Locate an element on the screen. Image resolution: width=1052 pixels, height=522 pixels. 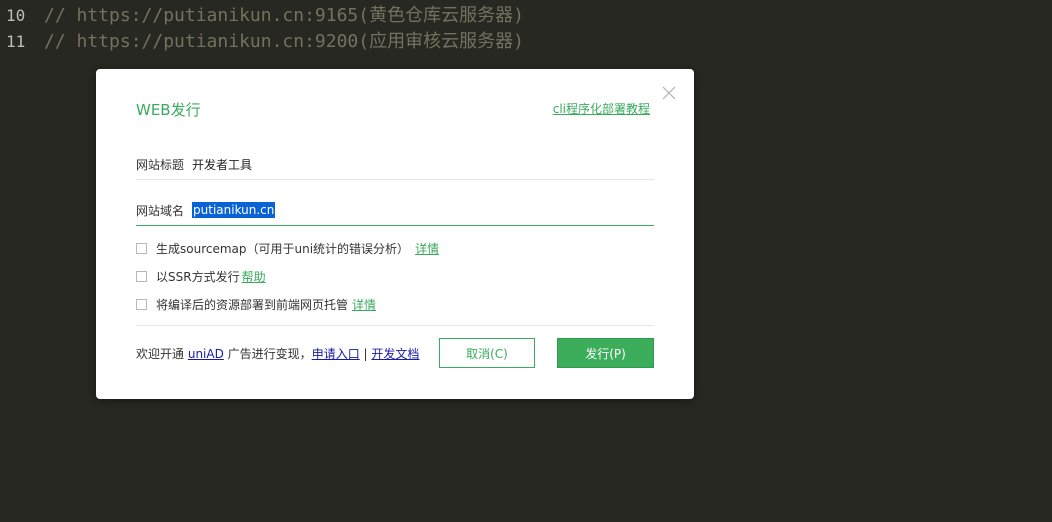
site-title-row: 网站标题 开发者工具 is located at coordinates (395, 164).